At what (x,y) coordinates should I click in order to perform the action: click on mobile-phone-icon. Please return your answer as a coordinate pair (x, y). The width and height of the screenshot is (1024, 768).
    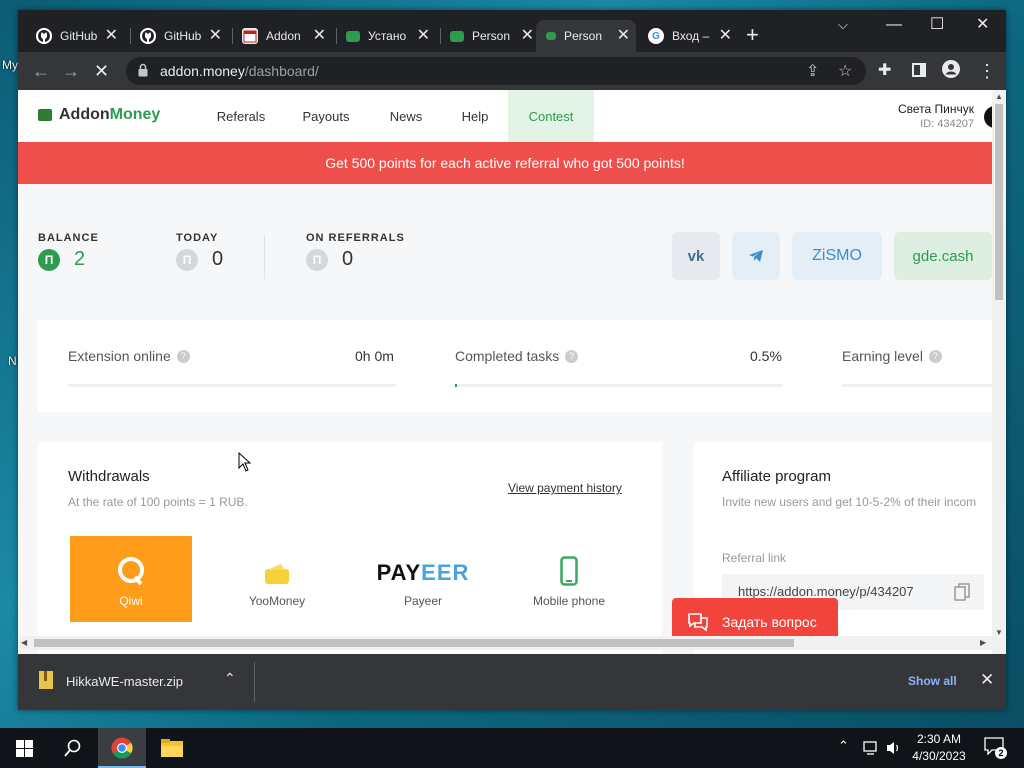
    Looking at the image, I should click on (569, 571).